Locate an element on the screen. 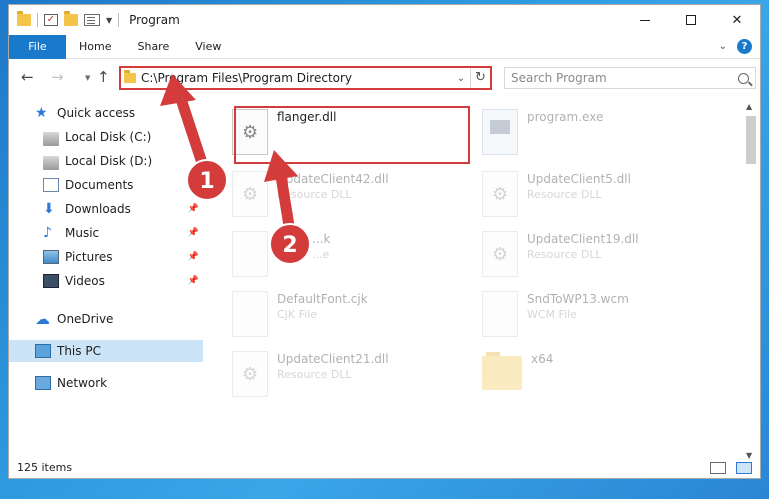 This screenshot has height=499, width=769. highlight-box is located at coordinates (352, 135).